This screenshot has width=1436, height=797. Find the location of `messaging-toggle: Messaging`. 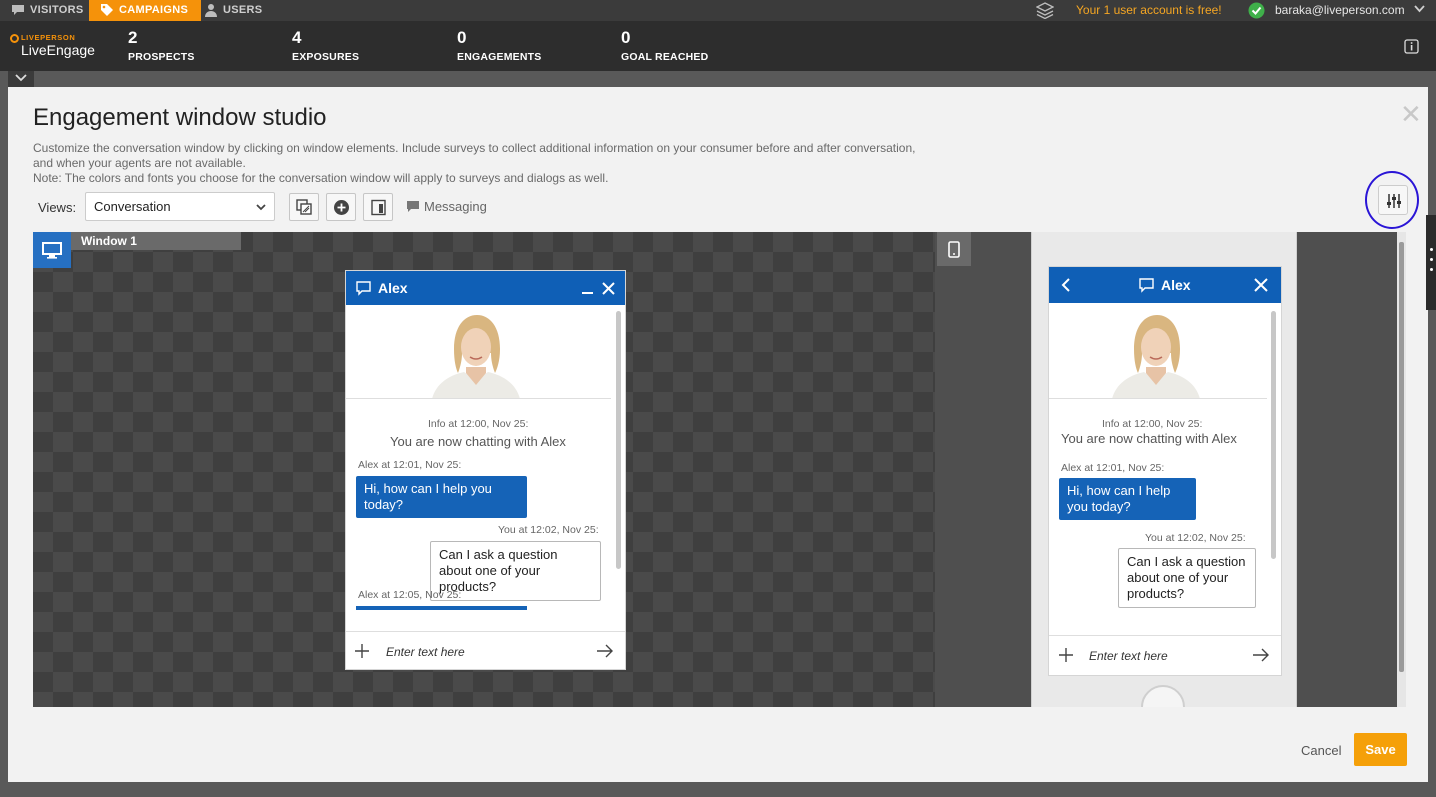

messaging-toggle: Messaging is located at coordinates (446, 206).